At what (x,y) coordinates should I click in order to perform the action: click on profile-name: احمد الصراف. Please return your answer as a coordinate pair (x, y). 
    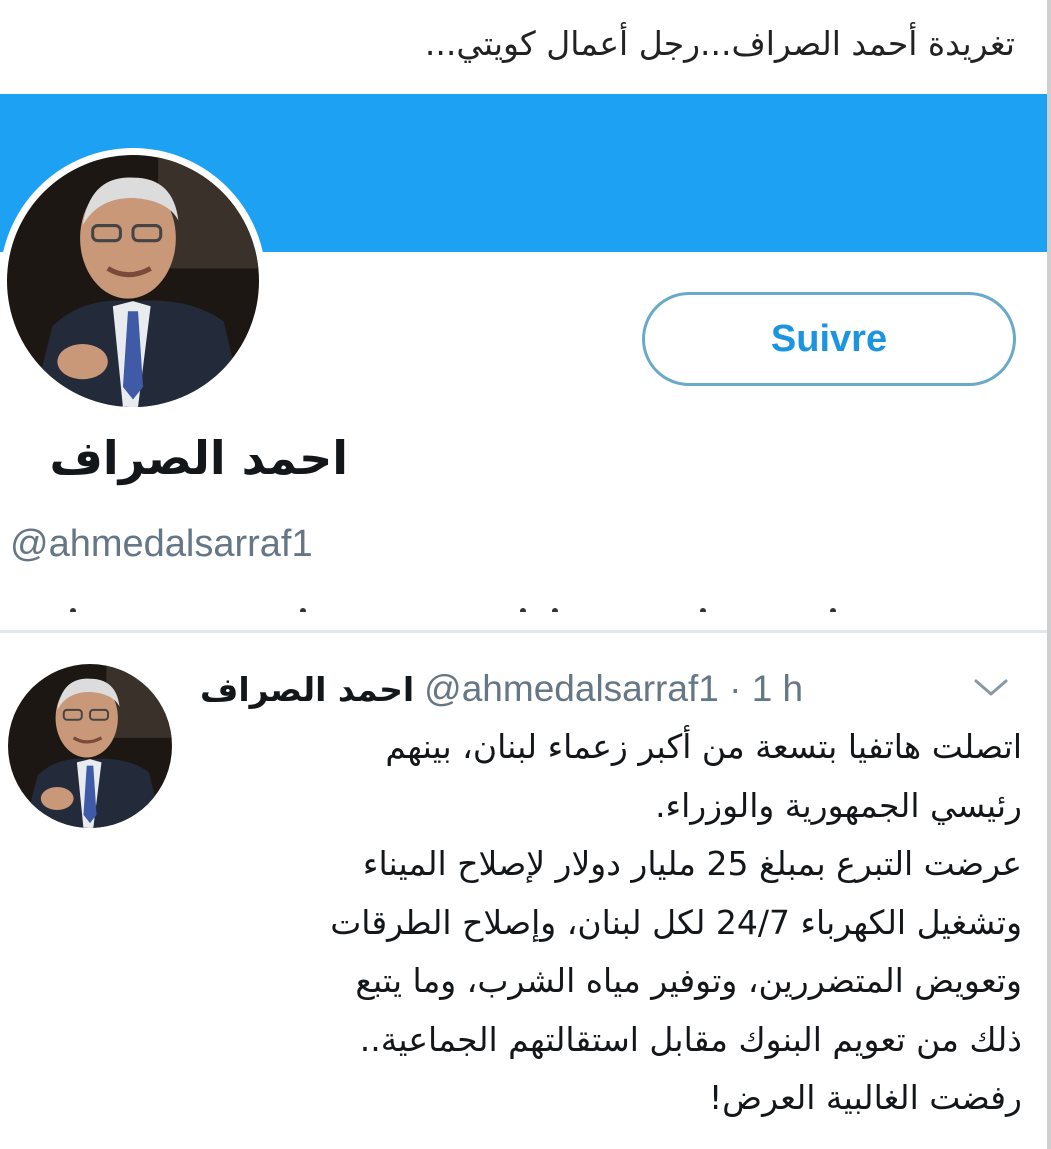
    Looking at the image, I should click on (198, 458).